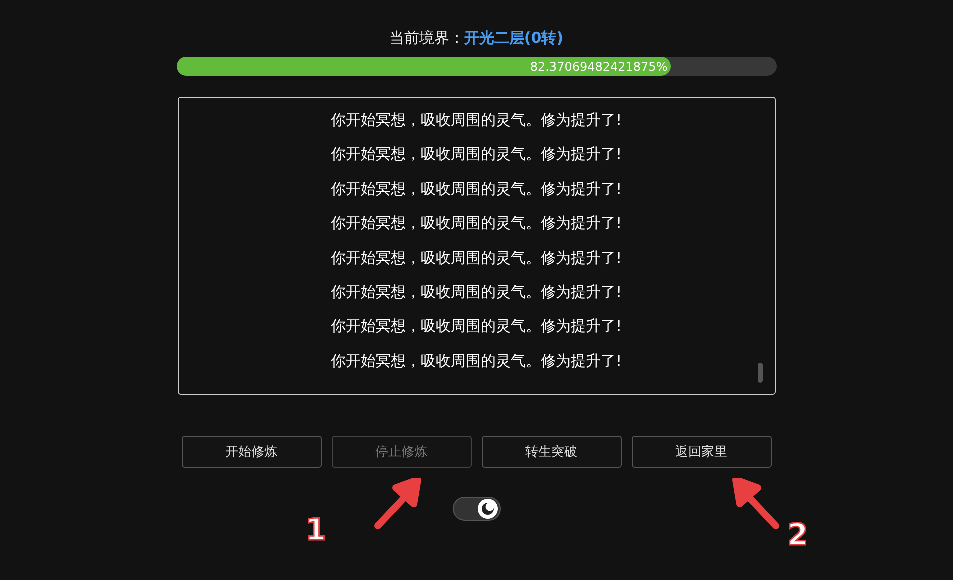 The width and height of the screenshot is (953, 580). I want to click on theme-toggle, so click(476, 509).